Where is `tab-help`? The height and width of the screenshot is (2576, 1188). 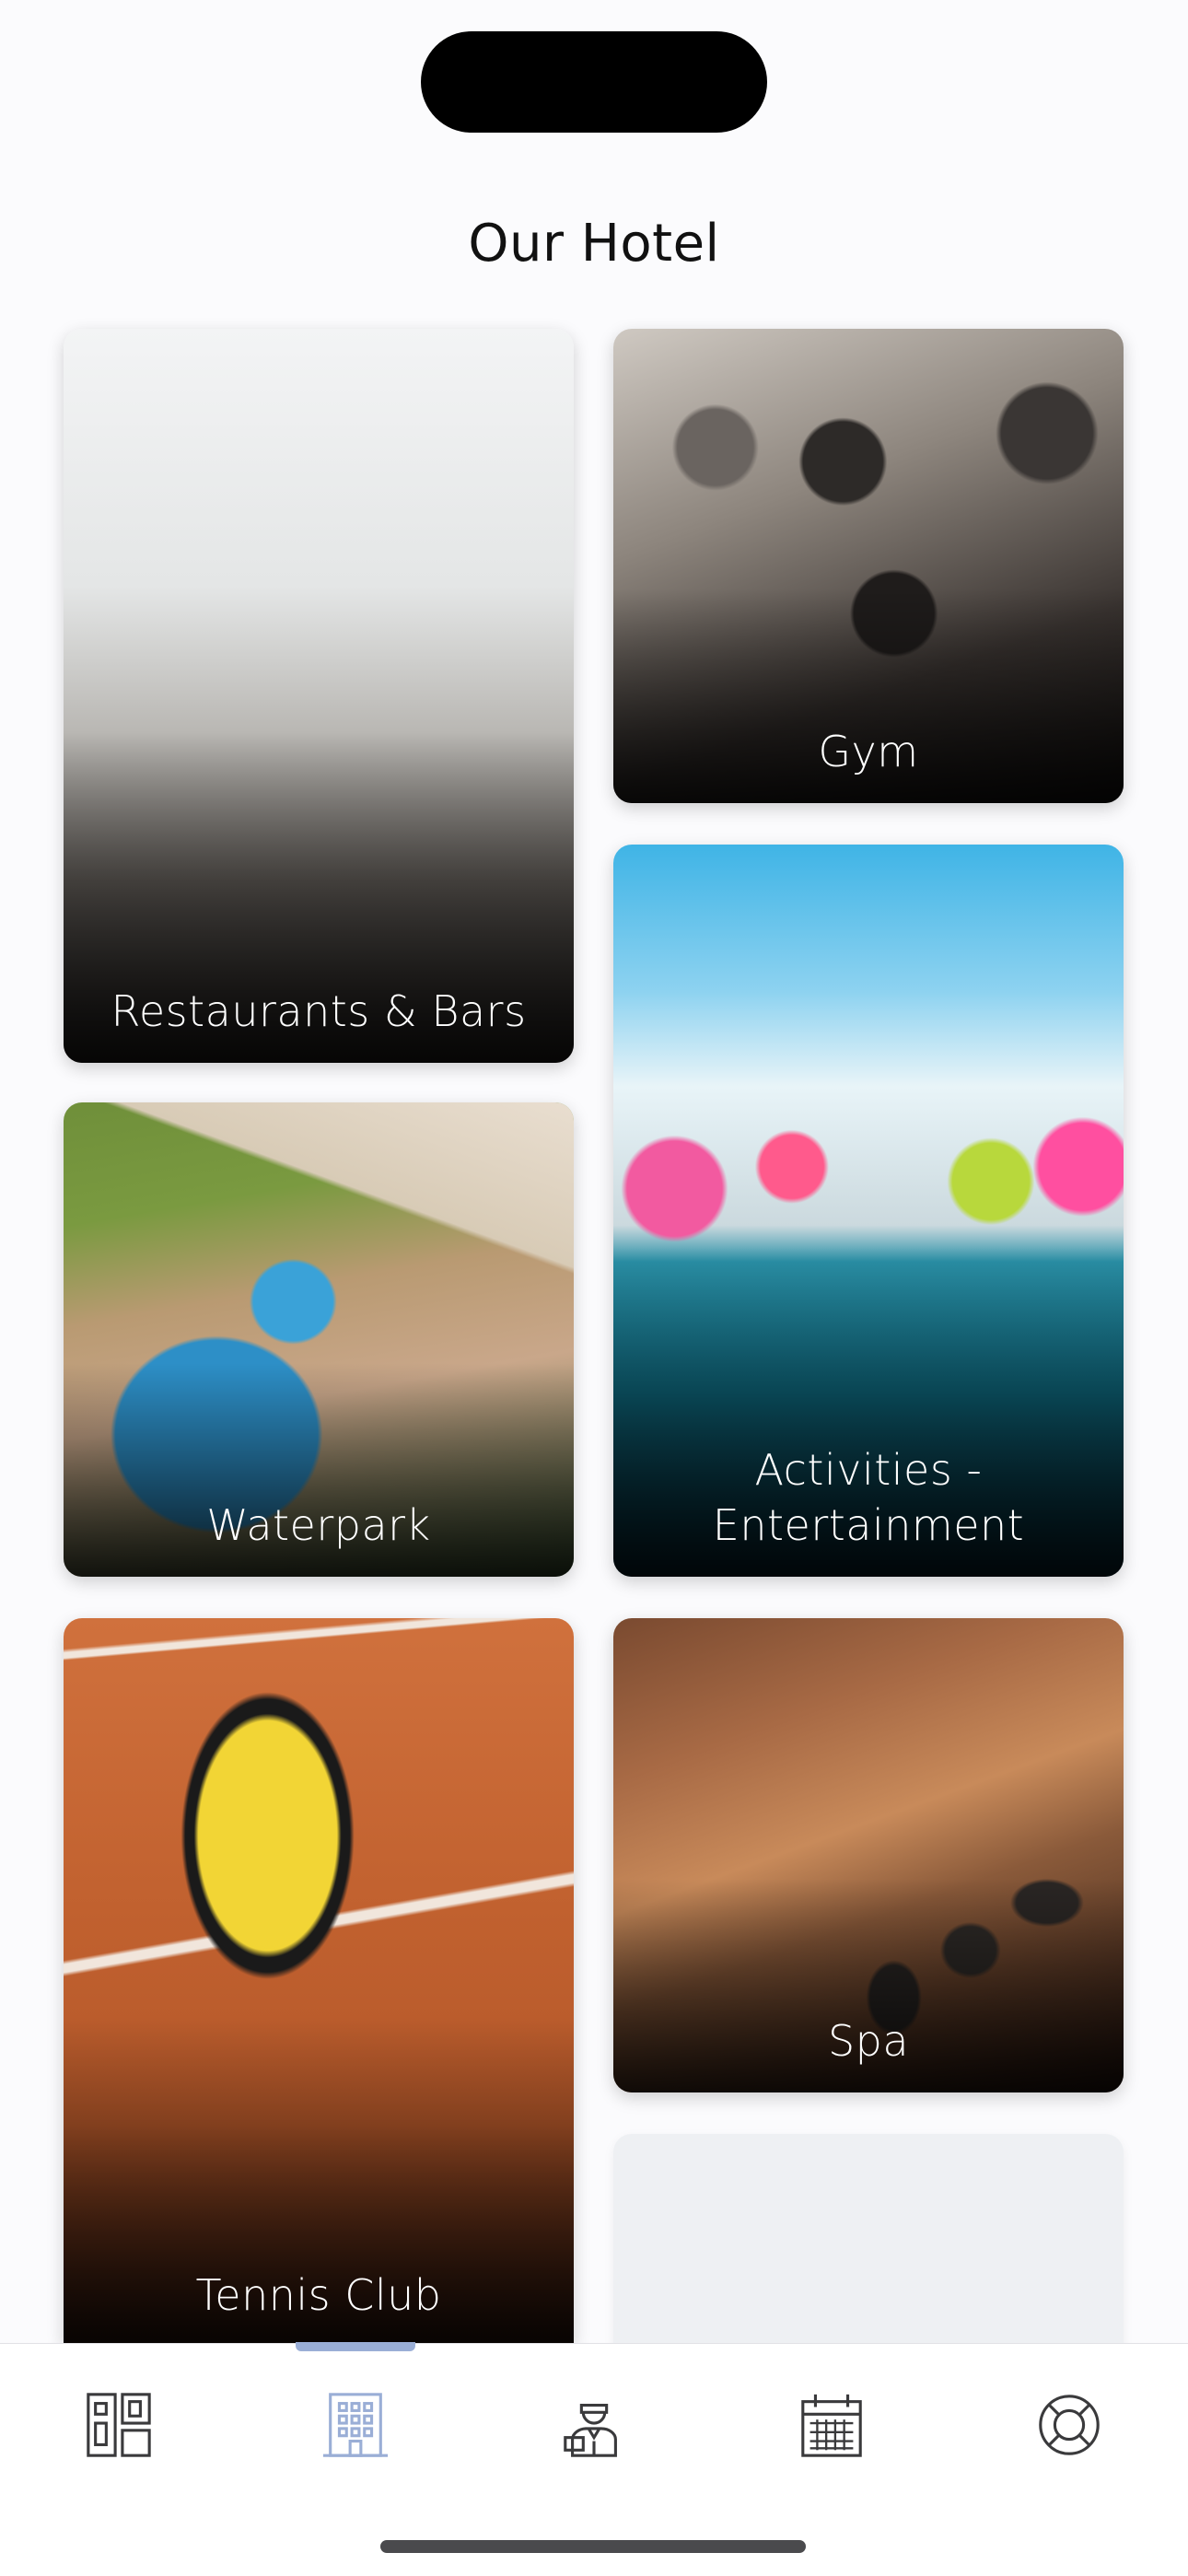 tab-help is located at coordinates (1069, 2425).